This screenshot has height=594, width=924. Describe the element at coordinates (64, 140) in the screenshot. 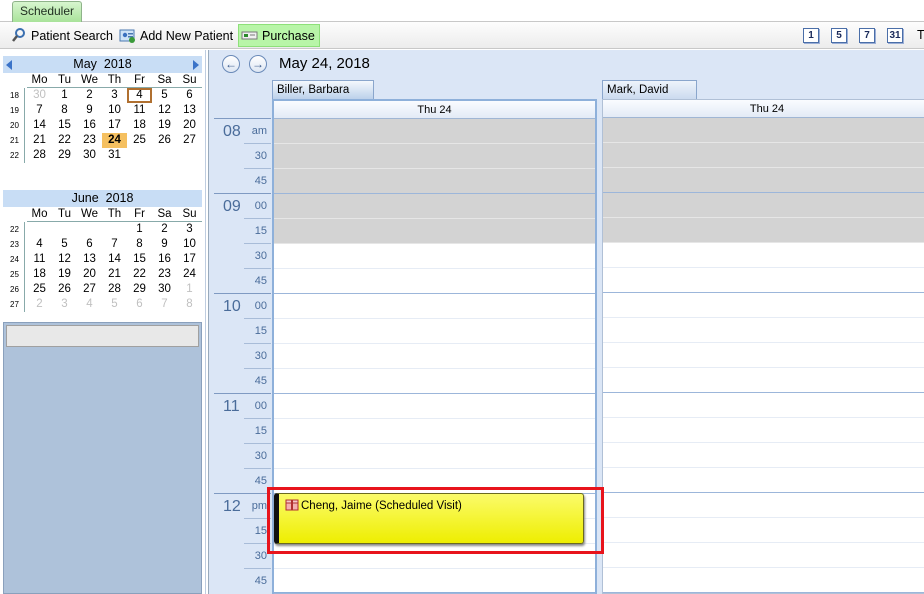

I see `calendar-day: 22` at that location.